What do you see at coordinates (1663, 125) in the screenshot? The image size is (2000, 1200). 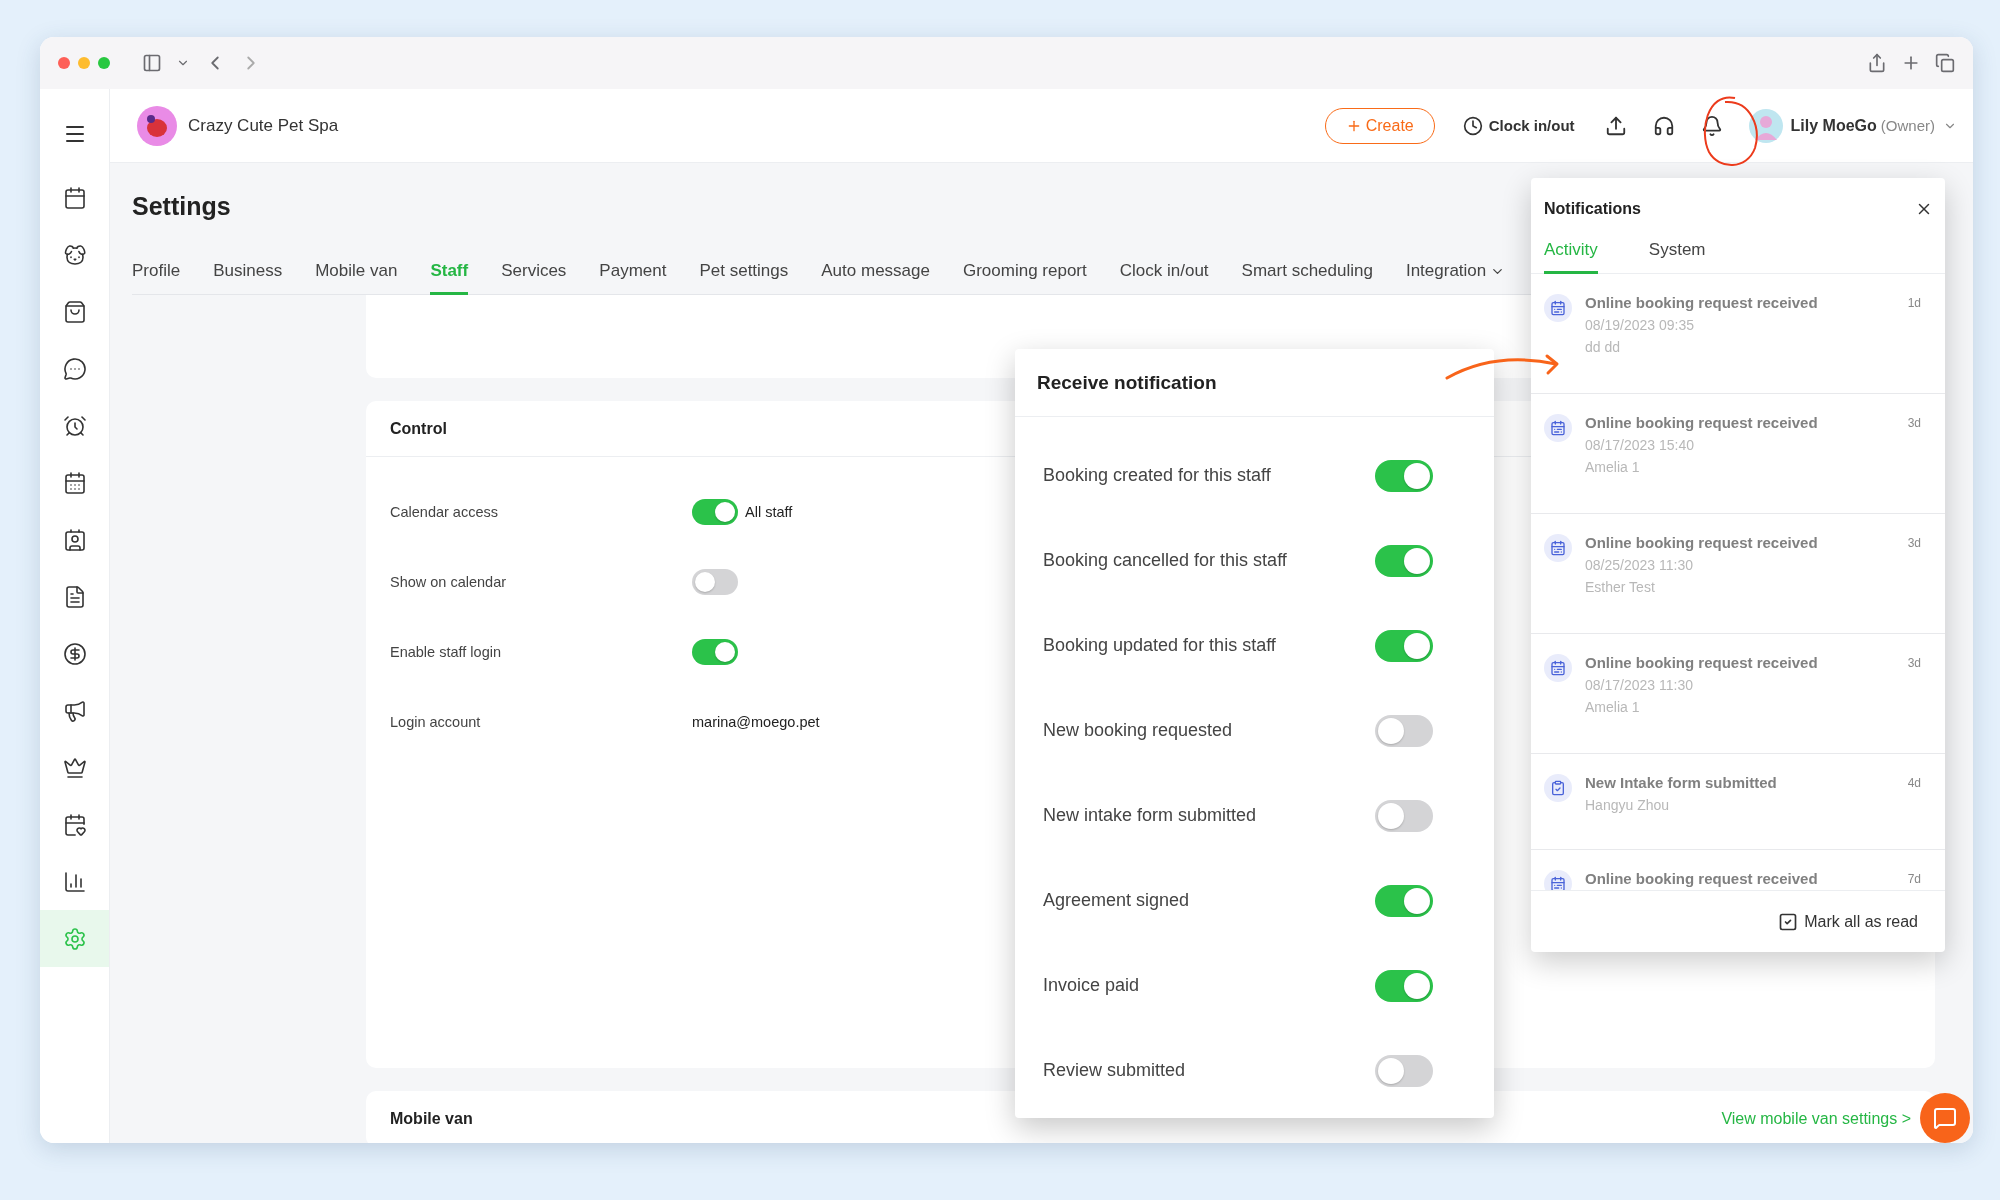 I see `headset-icon` at bounding box center [1663, 125].